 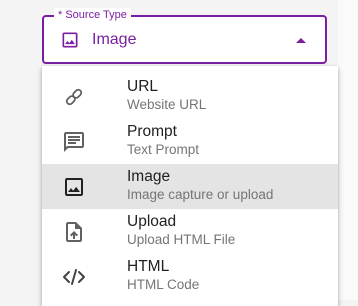 What do you see at coordinates (190, 96) in the screenshot?
I see `menu-item-url: URL Website URL` at bounding box center [190, 96].